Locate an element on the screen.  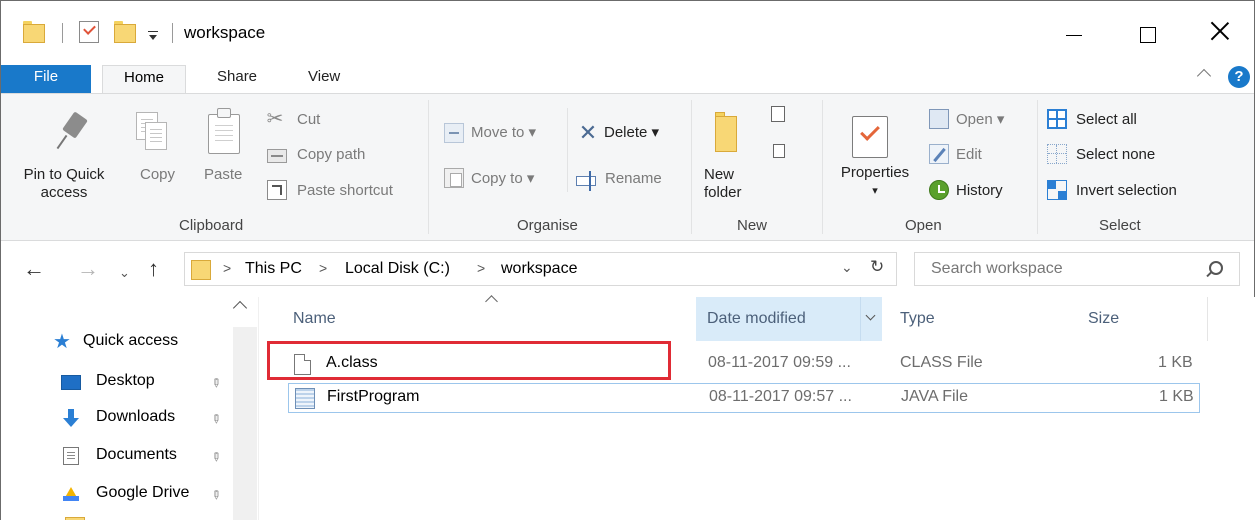
properties-button: Properties ▾ is located at coordinates (875, 182).